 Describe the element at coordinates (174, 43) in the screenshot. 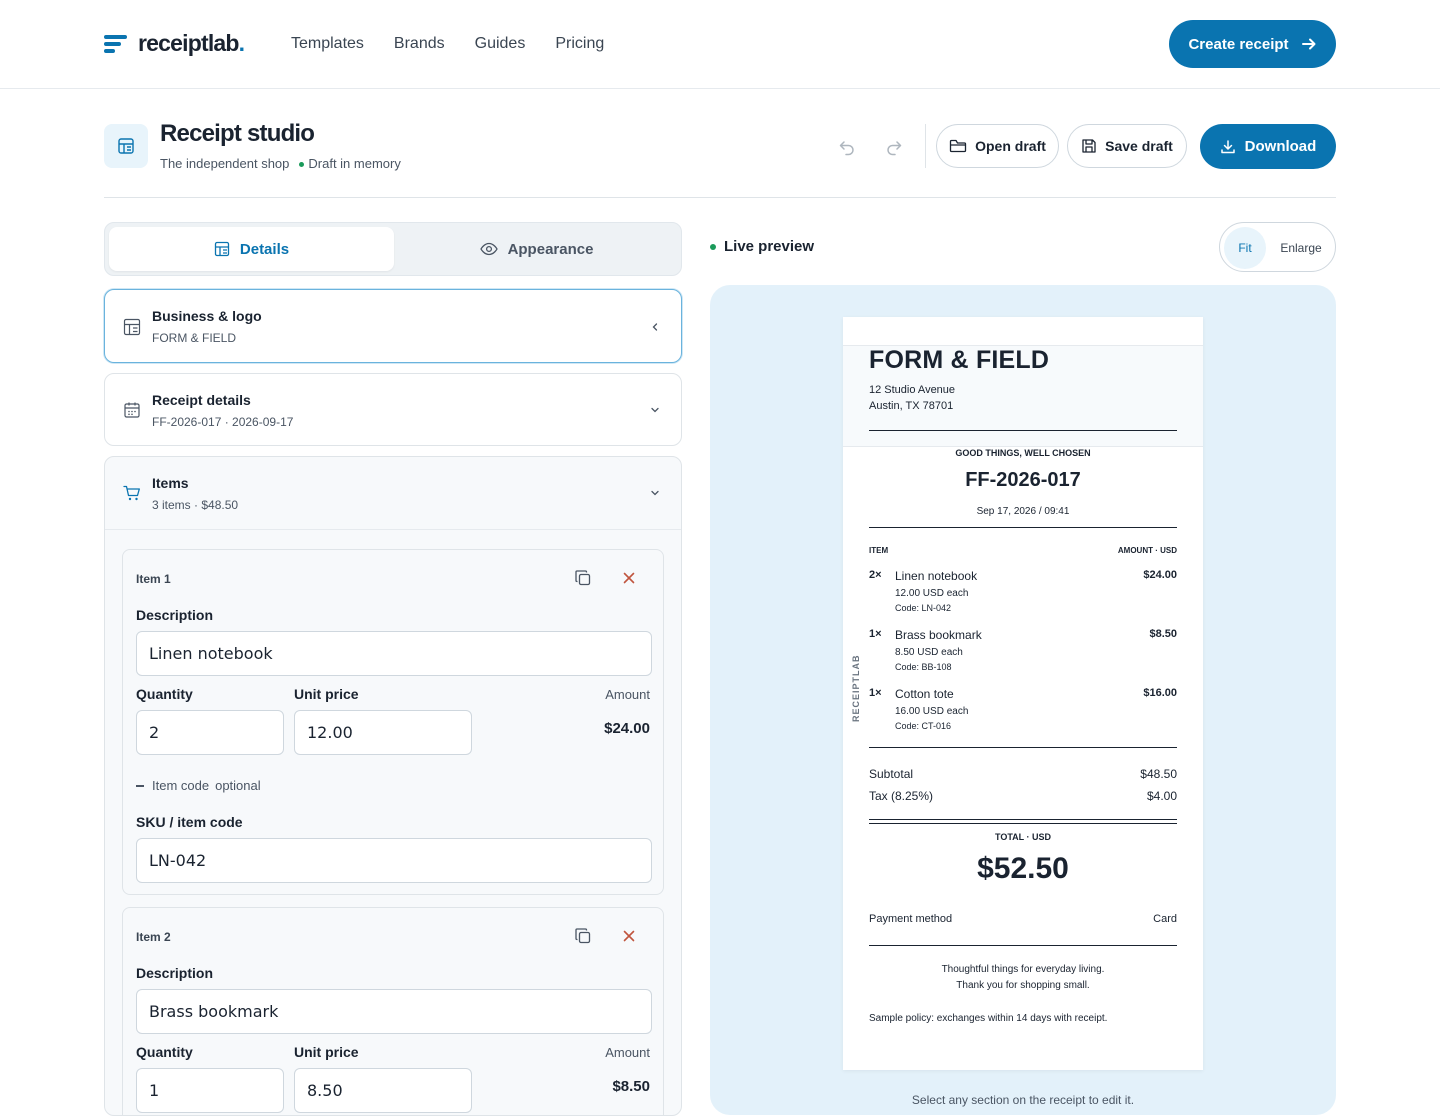

I see `brand-logo: receiptlab.` at that location.